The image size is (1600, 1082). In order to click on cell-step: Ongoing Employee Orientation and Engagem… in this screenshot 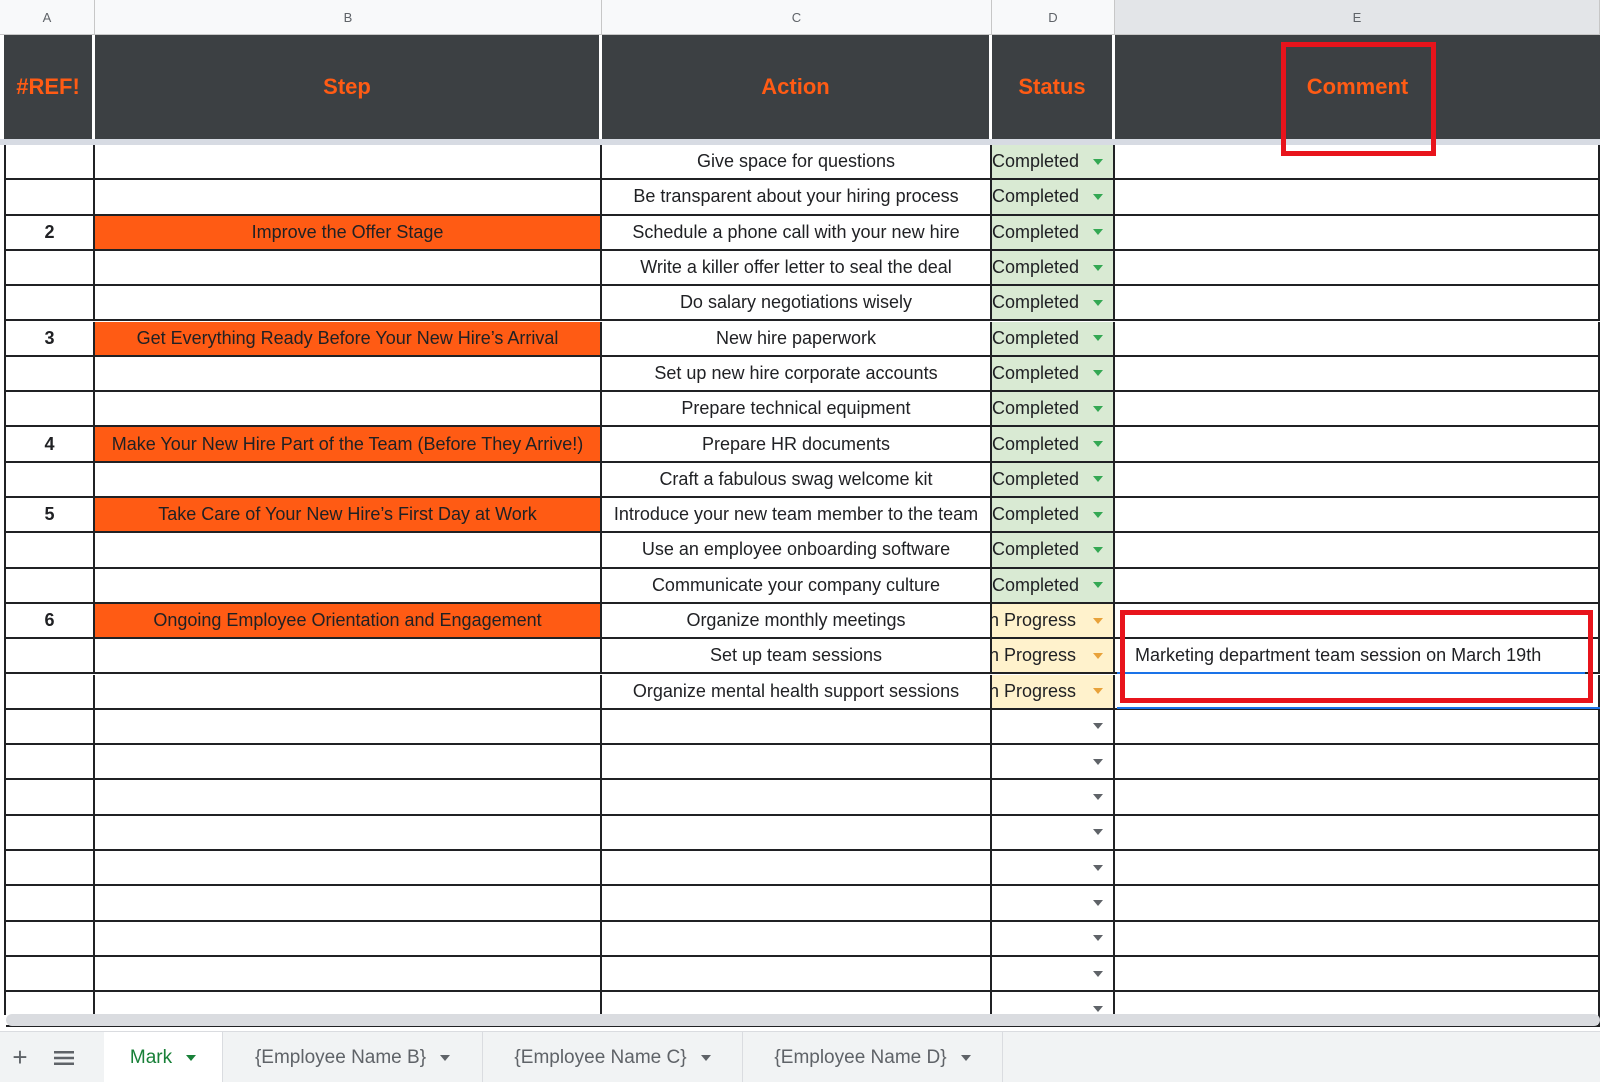, I will do `click(348, 621)`.